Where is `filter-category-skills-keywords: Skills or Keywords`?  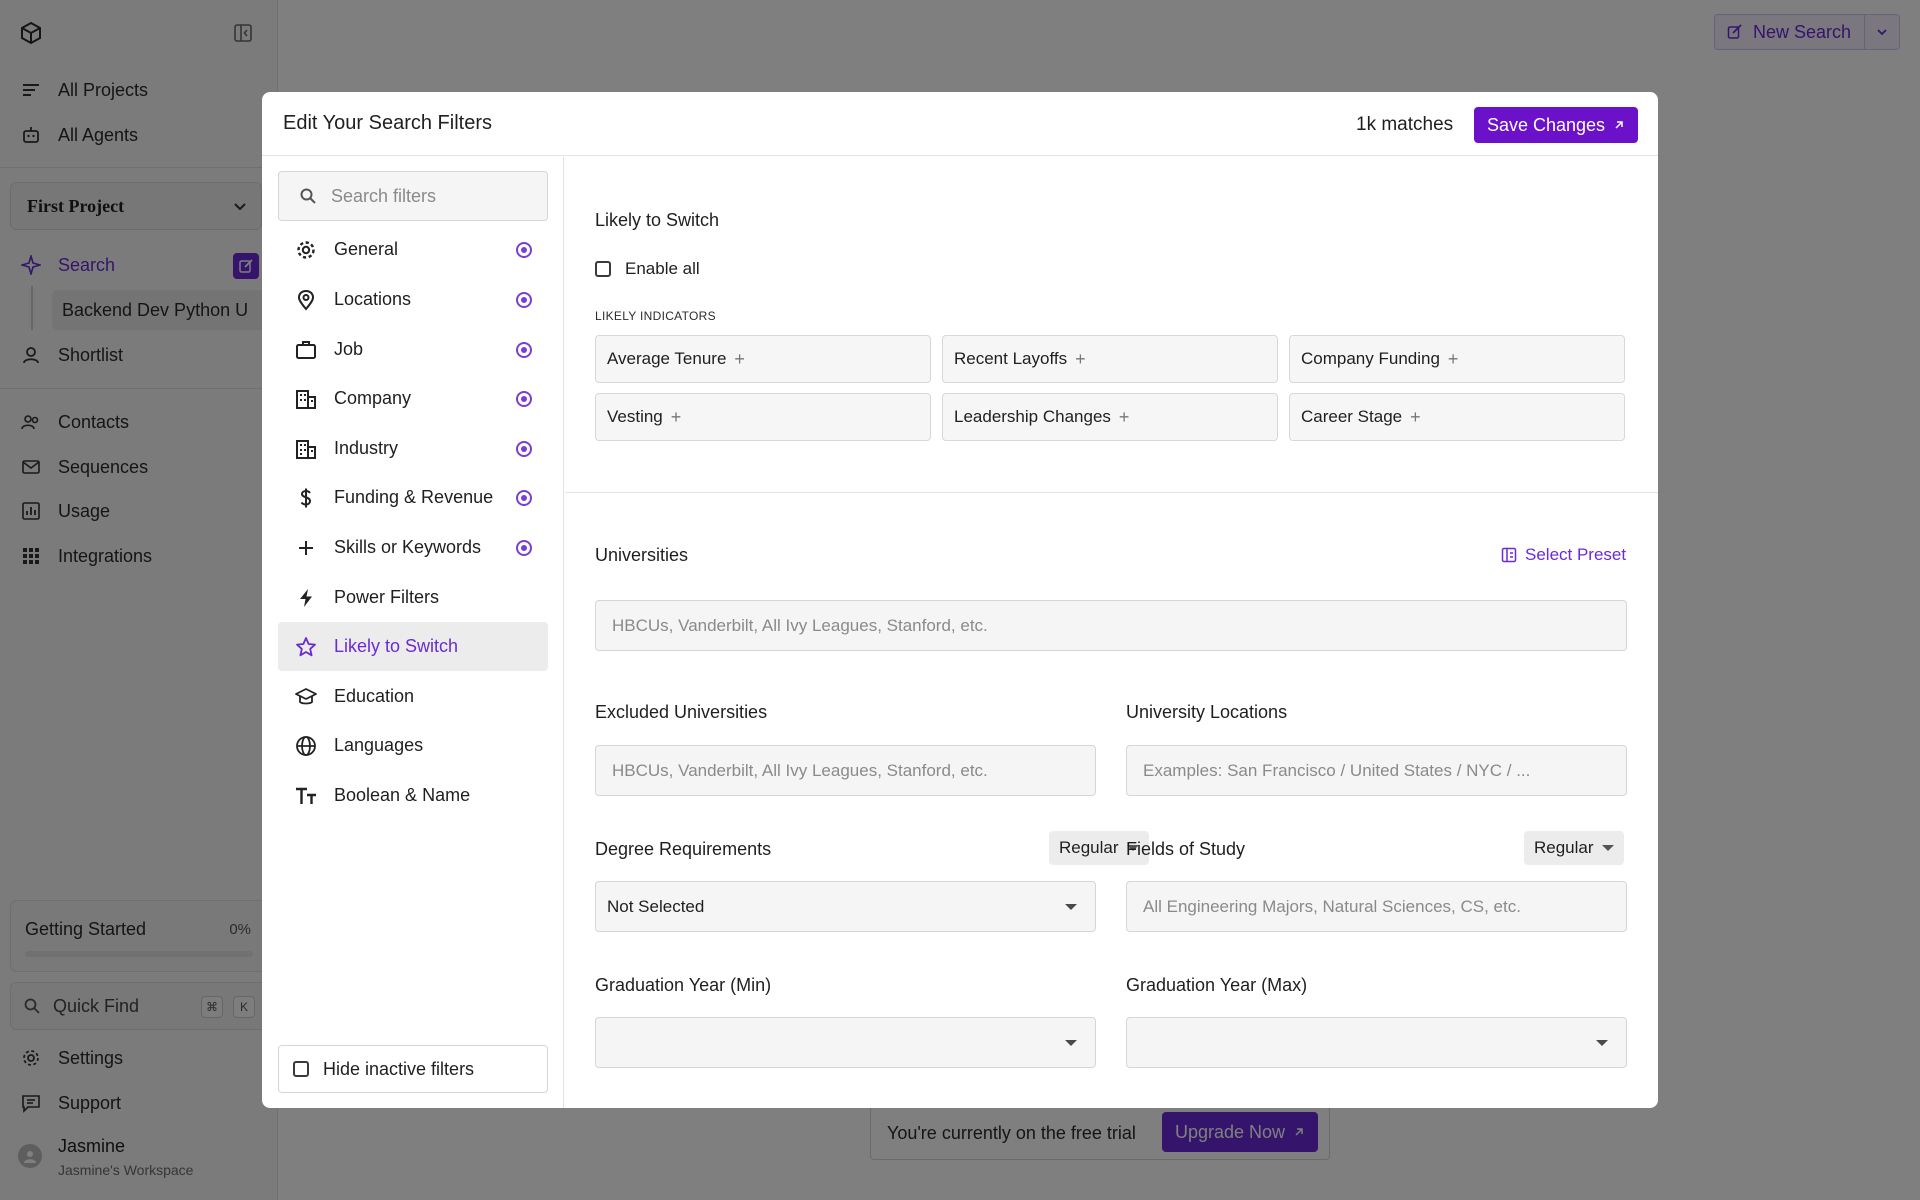
filter-category-skills-keywords: Skills or Keywords is located at coordinates (413, 547).